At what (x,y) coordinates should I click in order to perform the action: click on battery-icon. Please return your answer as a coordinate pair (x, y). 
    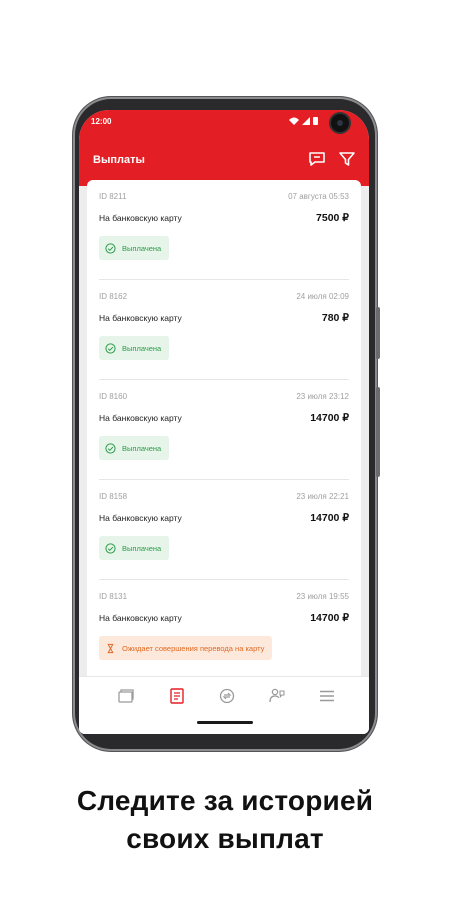
    Looking at the image, I should click on (315, 121).